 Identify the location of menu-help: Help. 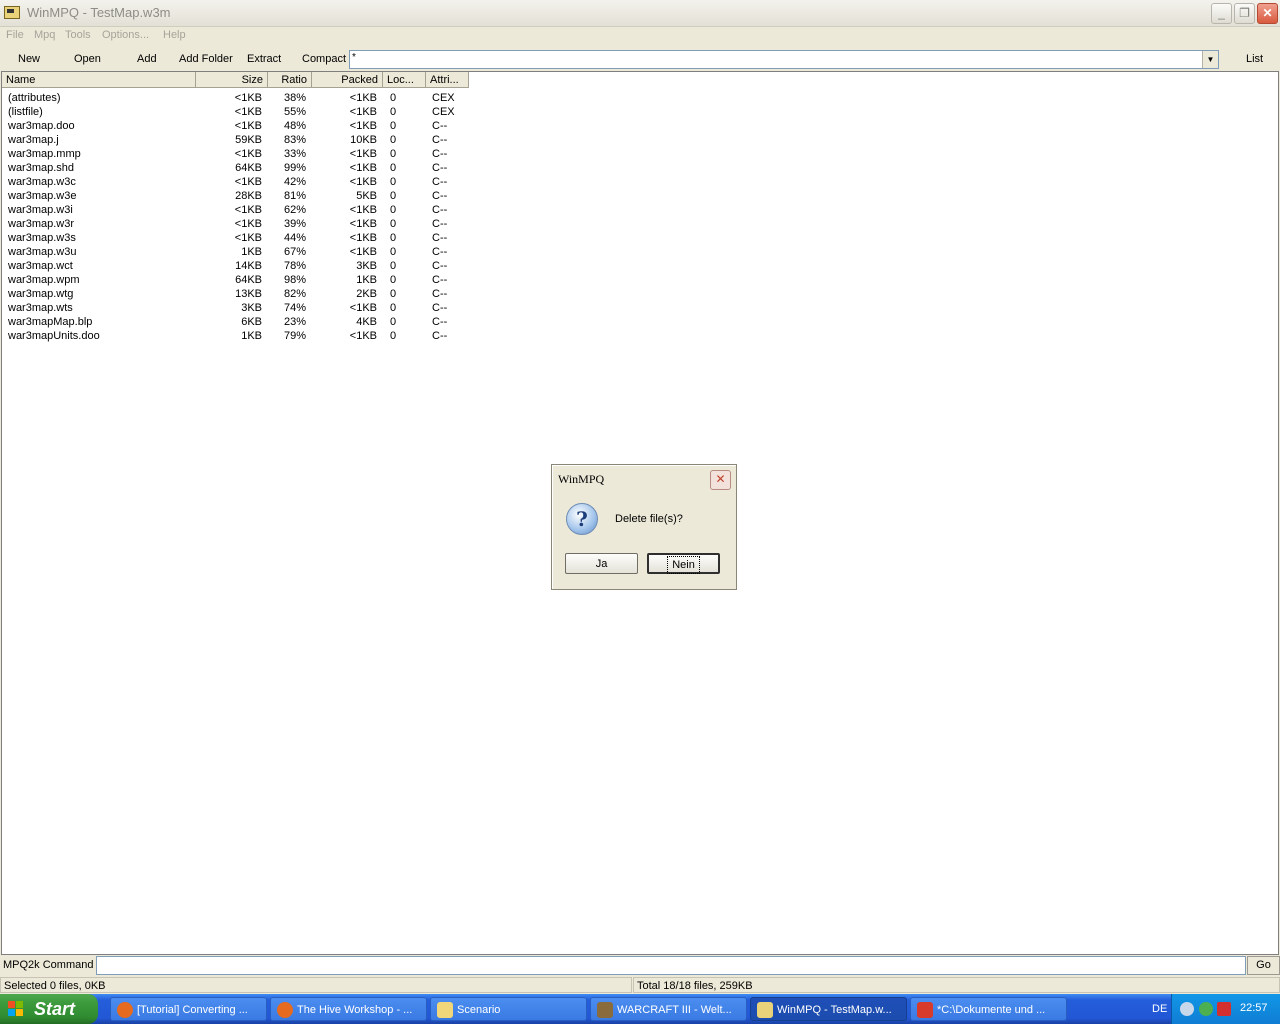
(174, 35).